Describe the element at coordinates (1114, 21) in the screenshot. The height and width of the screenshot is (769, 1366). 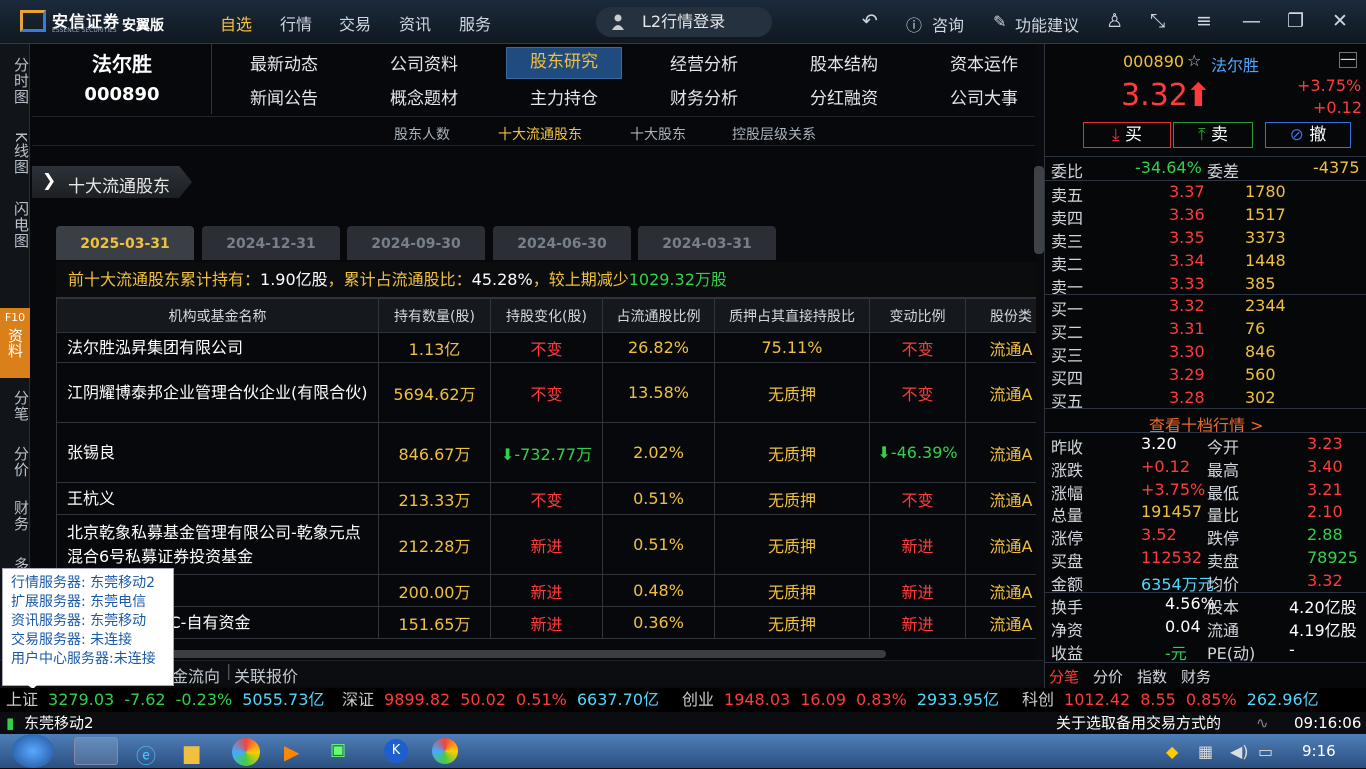
I see `skin-icon: ♙` at that location.